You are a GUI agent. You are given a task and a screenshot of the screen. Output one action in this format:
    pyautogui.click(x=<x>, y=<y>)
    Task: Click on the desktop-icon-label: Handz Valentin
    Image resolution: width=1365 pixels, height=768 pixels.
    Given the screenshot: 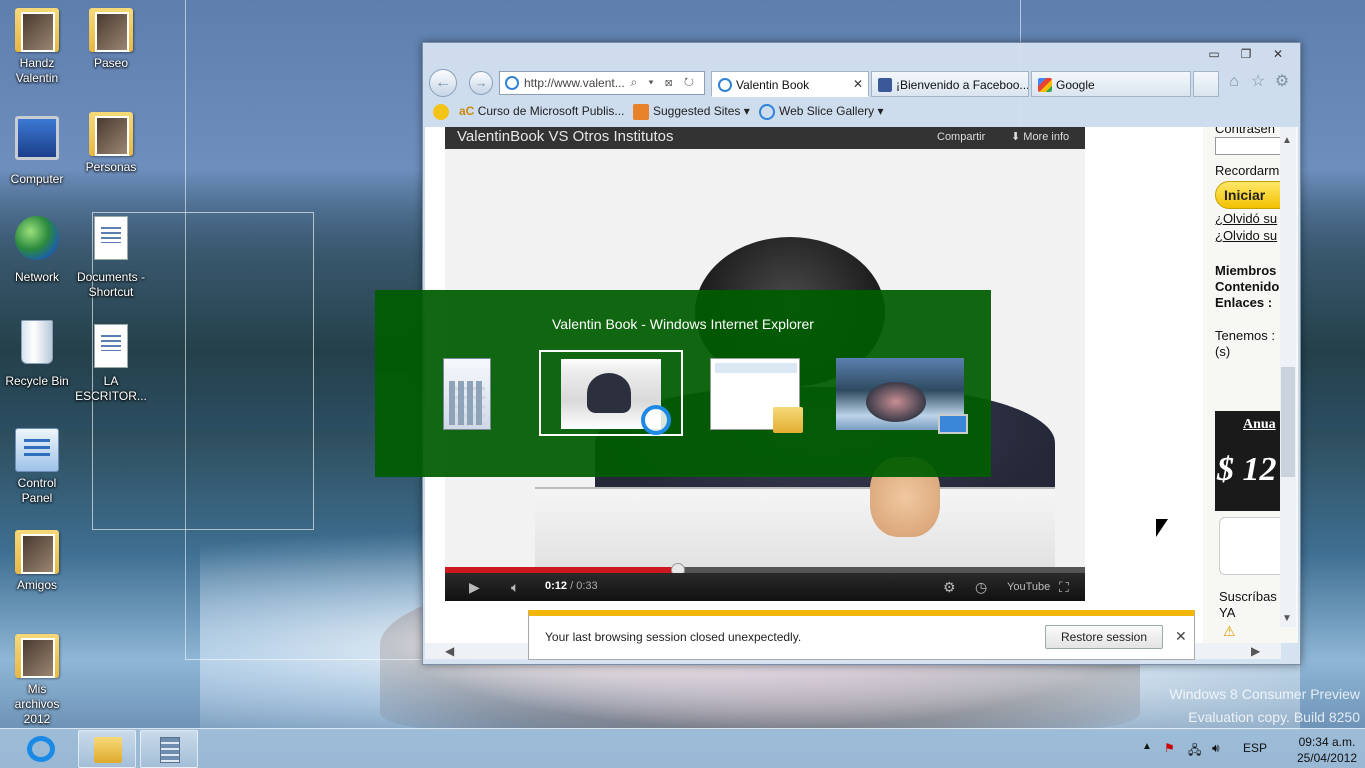 What is the action you would take?
    pyautogui.click(x=37, y=70)
    